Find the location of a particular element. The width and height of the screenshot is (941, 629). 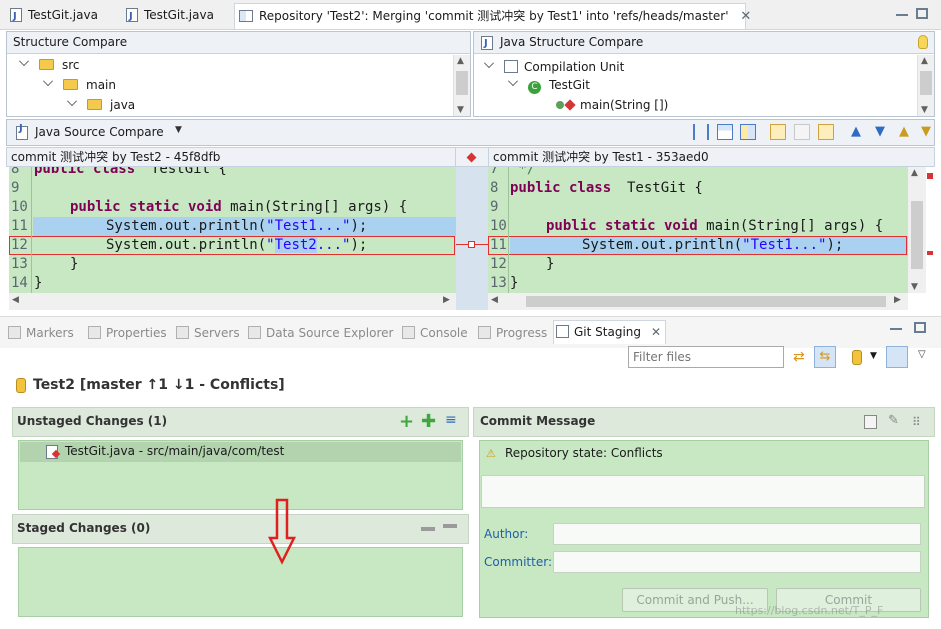

console-icon is located at coordinates (408, 332).